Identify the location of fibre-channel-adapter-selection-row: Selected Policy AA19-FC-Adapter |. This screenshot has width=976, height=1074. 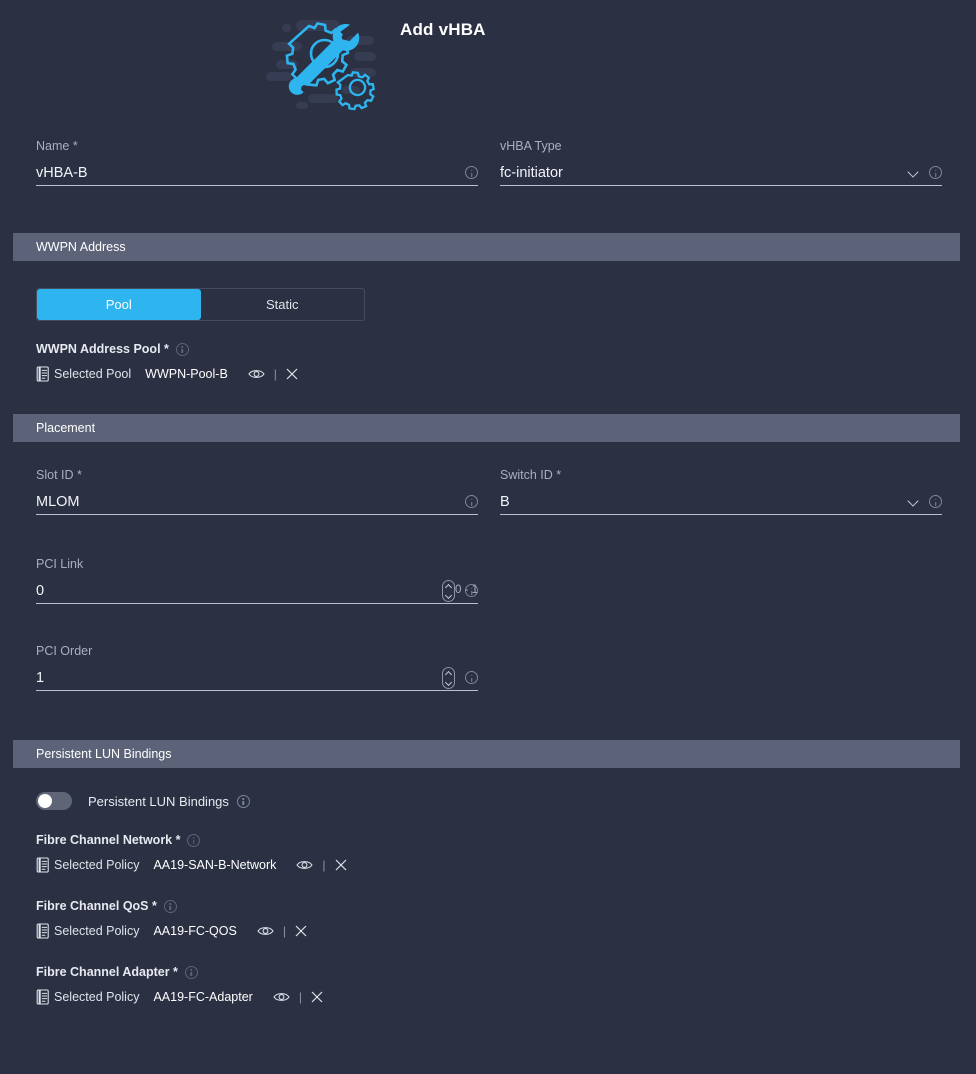
(506, 997).